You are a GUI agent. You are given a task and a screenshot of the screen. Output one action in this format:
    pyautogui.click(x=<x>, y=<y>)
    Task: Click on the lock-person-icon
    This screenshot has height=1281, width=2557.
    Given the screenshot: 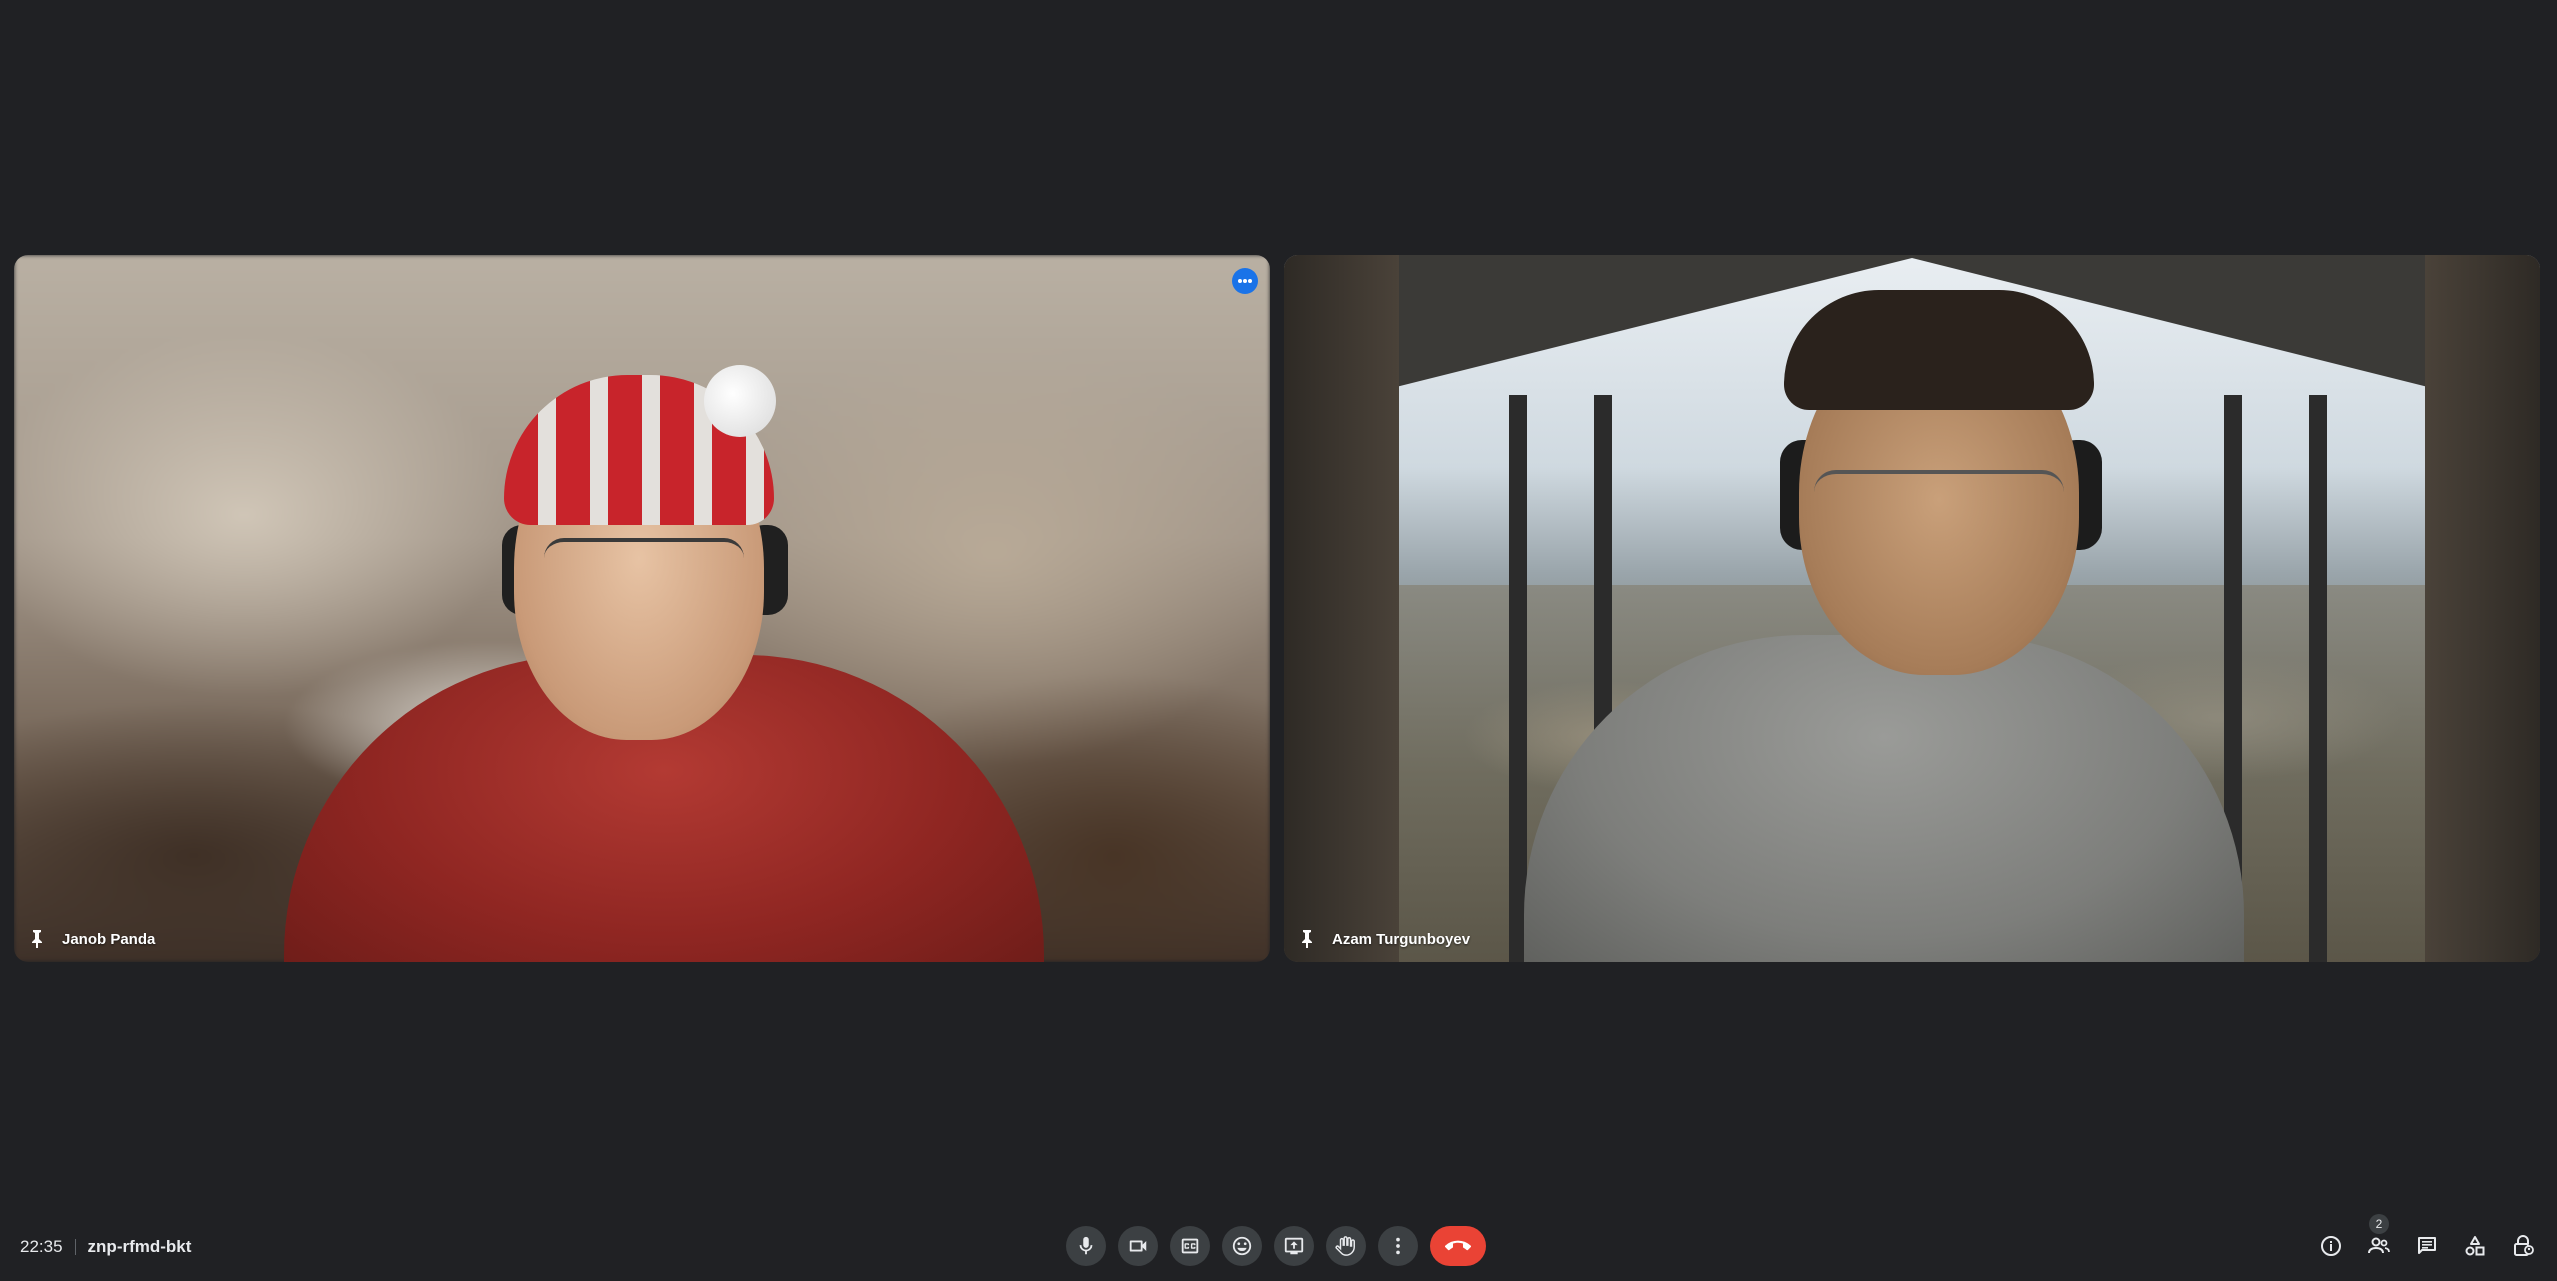 What is the action you would take?
    pyautogui.click(x=2524, y=1245)
    